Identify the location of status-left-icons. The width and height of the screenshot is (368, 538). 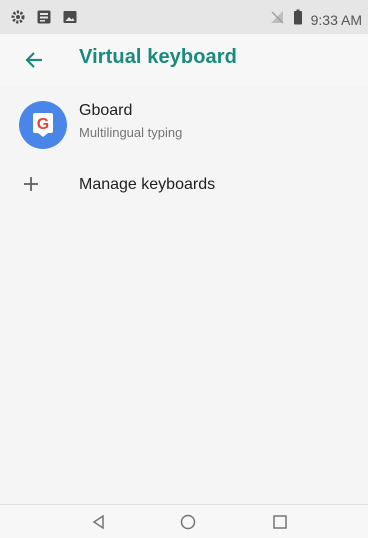
(44, 17).